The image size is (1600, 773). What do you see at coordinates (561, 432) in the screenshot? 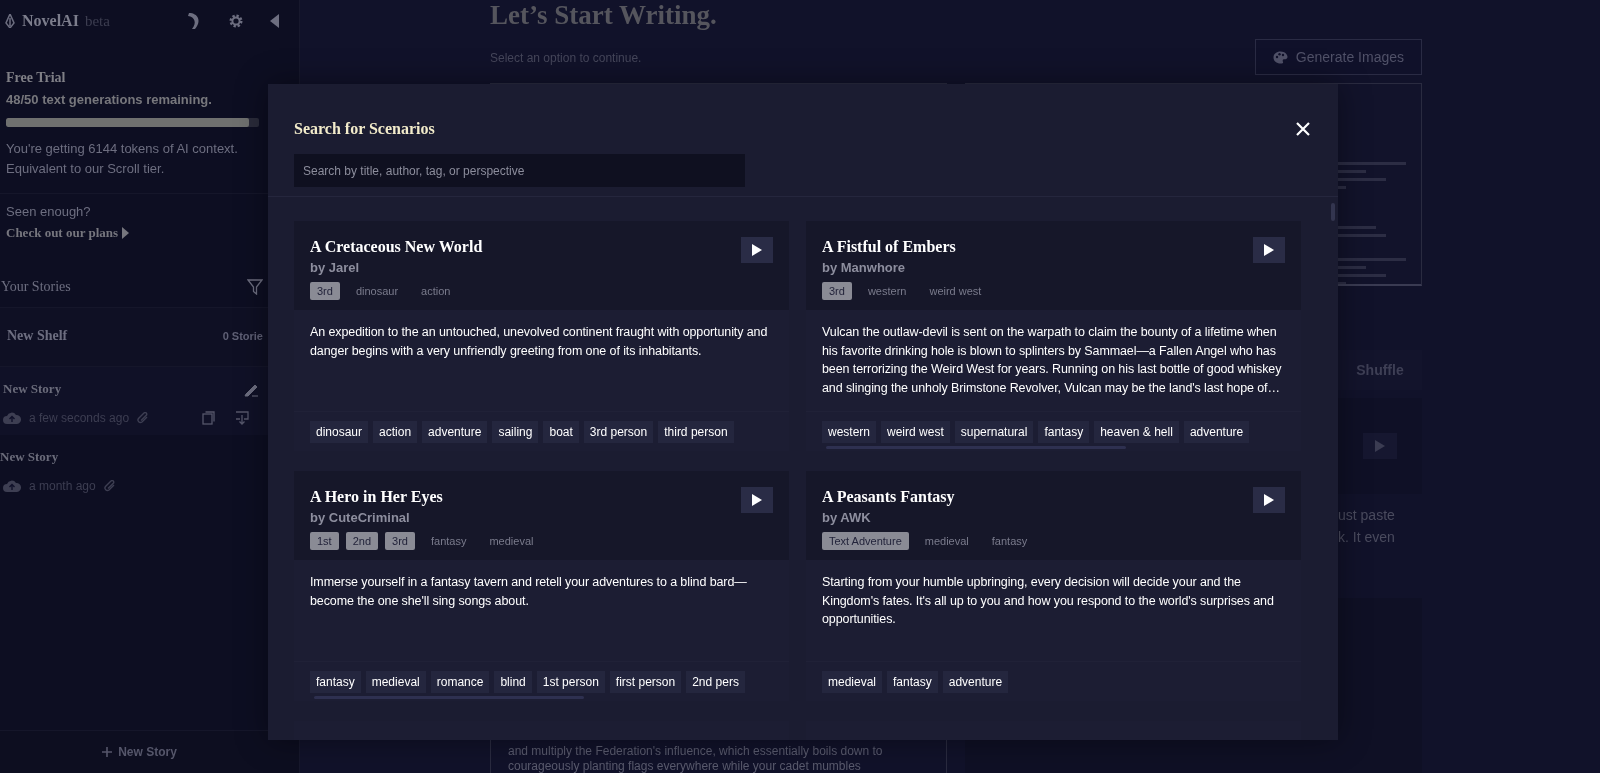
I see `tag-chip: boat` at bounding box center [561, 432].